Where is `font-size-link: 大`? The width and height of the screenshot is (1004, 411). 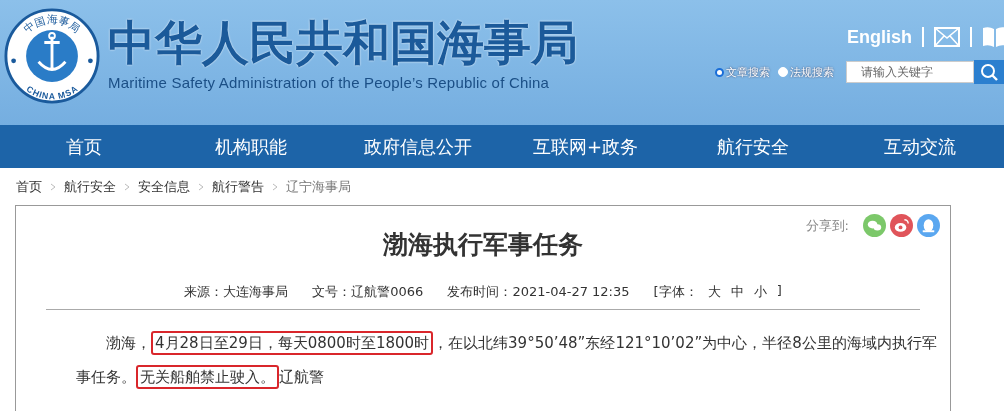 font-size-link: 大 is located at coordinates (714, 292).